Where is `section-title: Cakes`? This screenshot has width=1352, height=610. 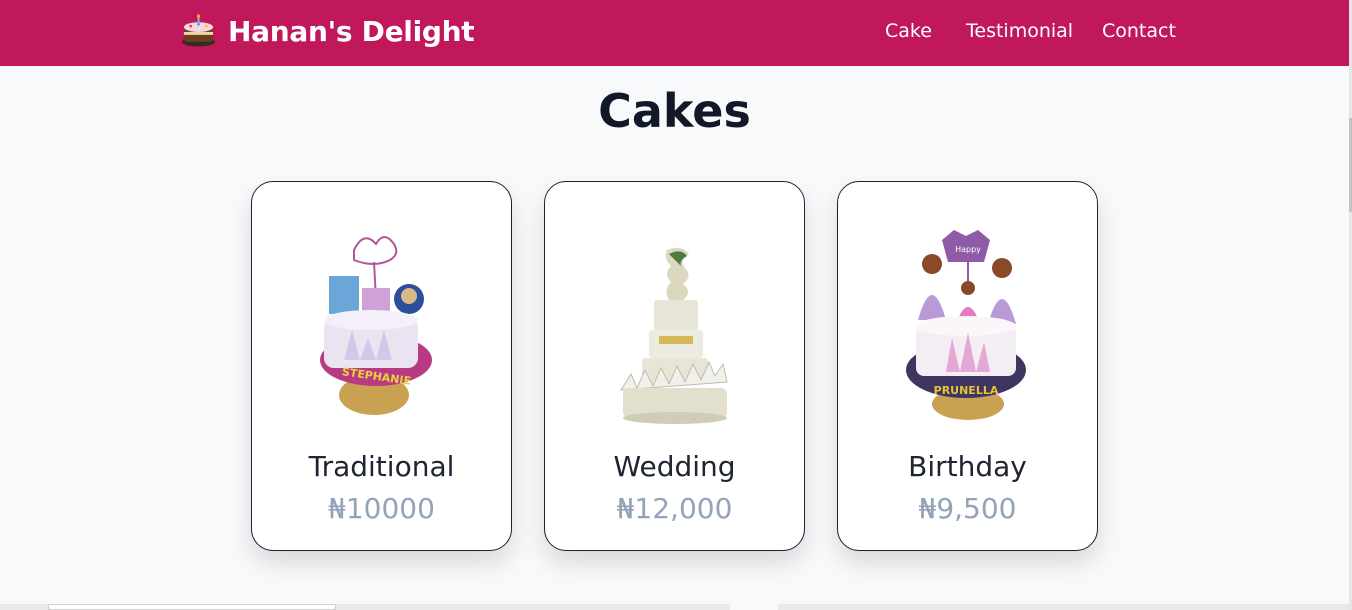 section-title: Cakes is located at coordinates (674, 111).